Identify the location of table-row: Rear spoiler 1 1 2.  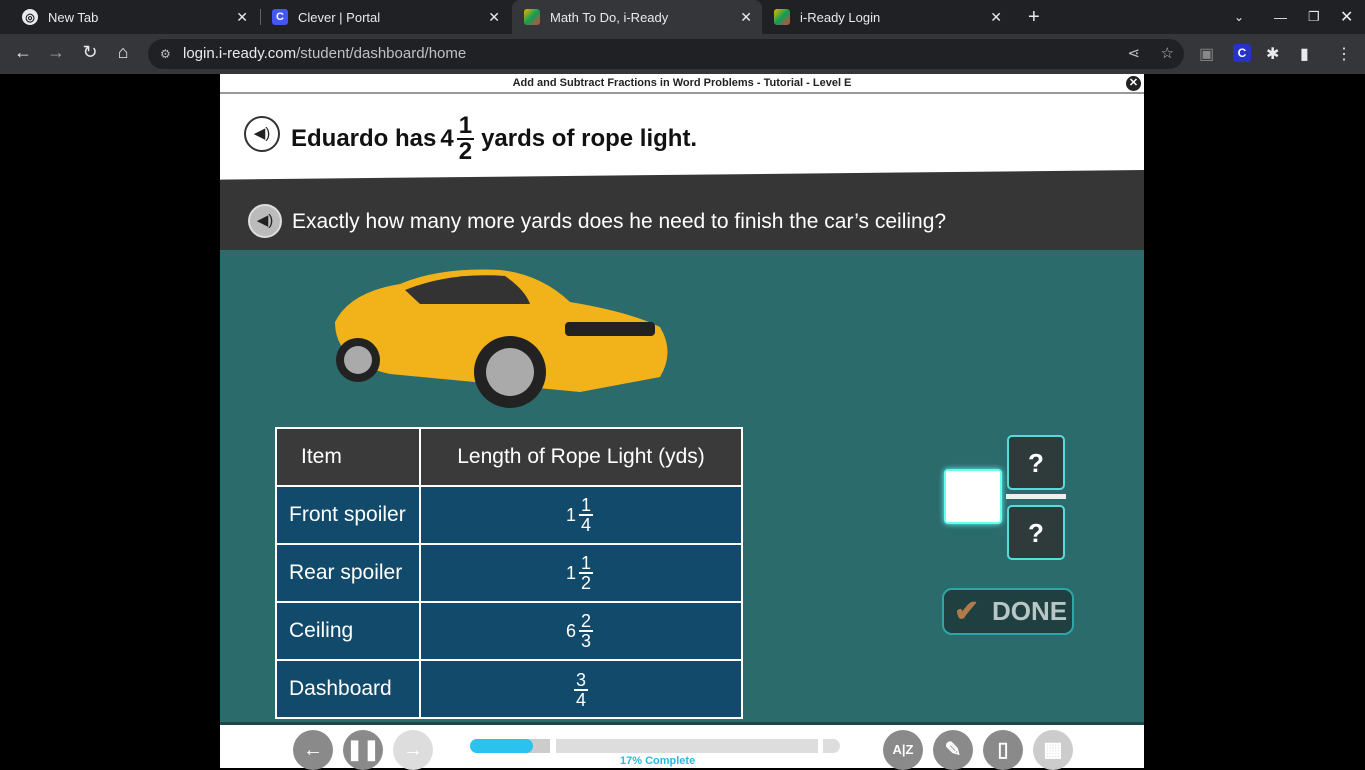
(509, 573).